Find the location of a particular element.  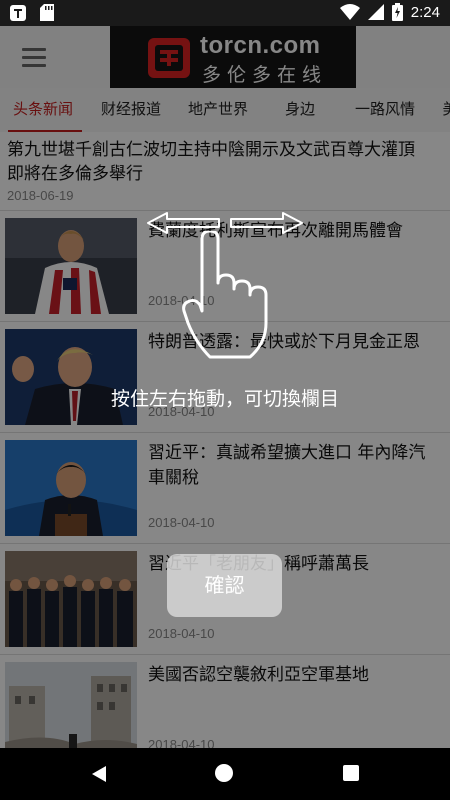

pointing-hand-icon is located at coordinates (225, 295).